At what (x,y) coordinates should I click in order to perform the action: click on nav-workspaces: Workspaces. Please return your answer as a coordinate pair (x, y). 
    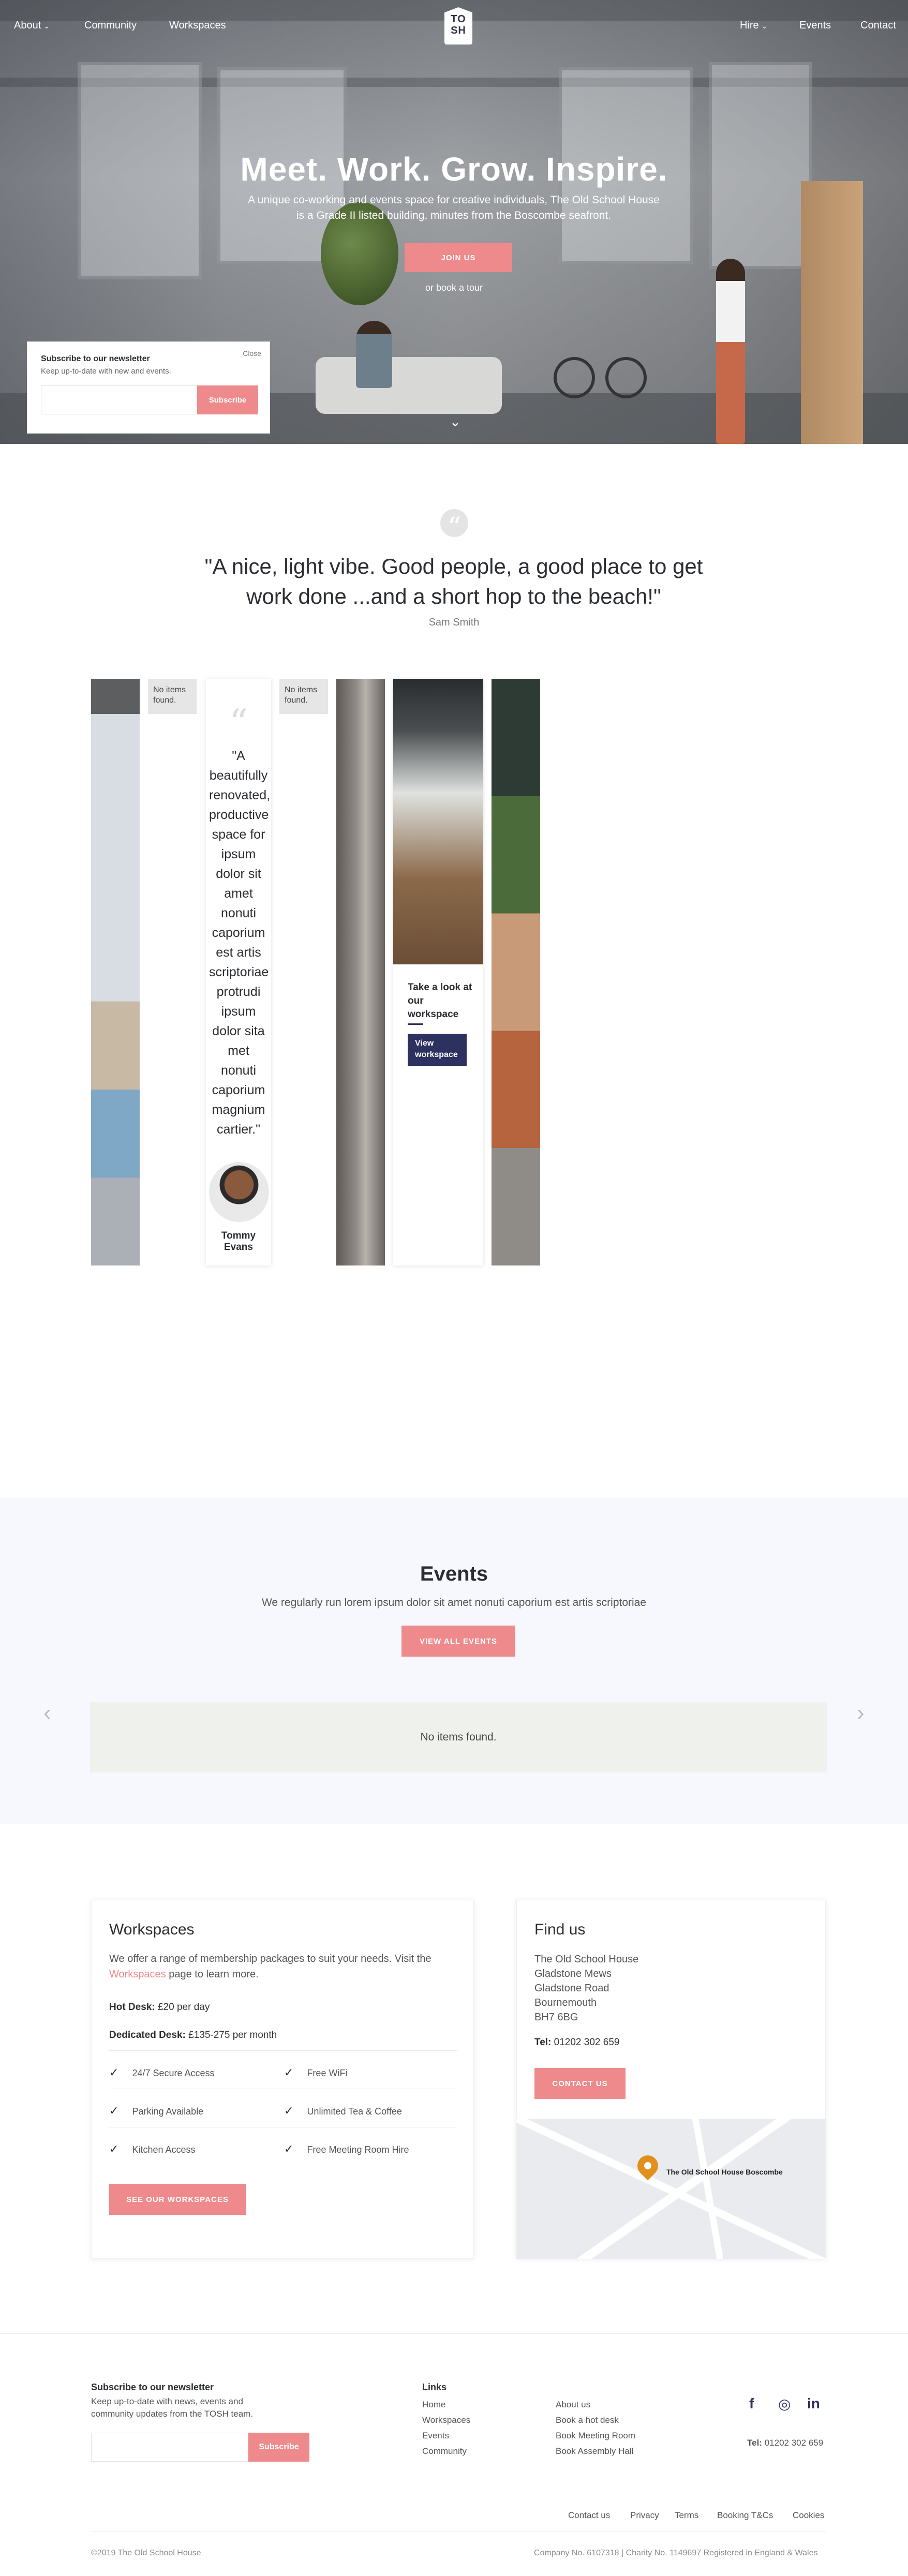
    Looking at the image, I should click on (197, 26).